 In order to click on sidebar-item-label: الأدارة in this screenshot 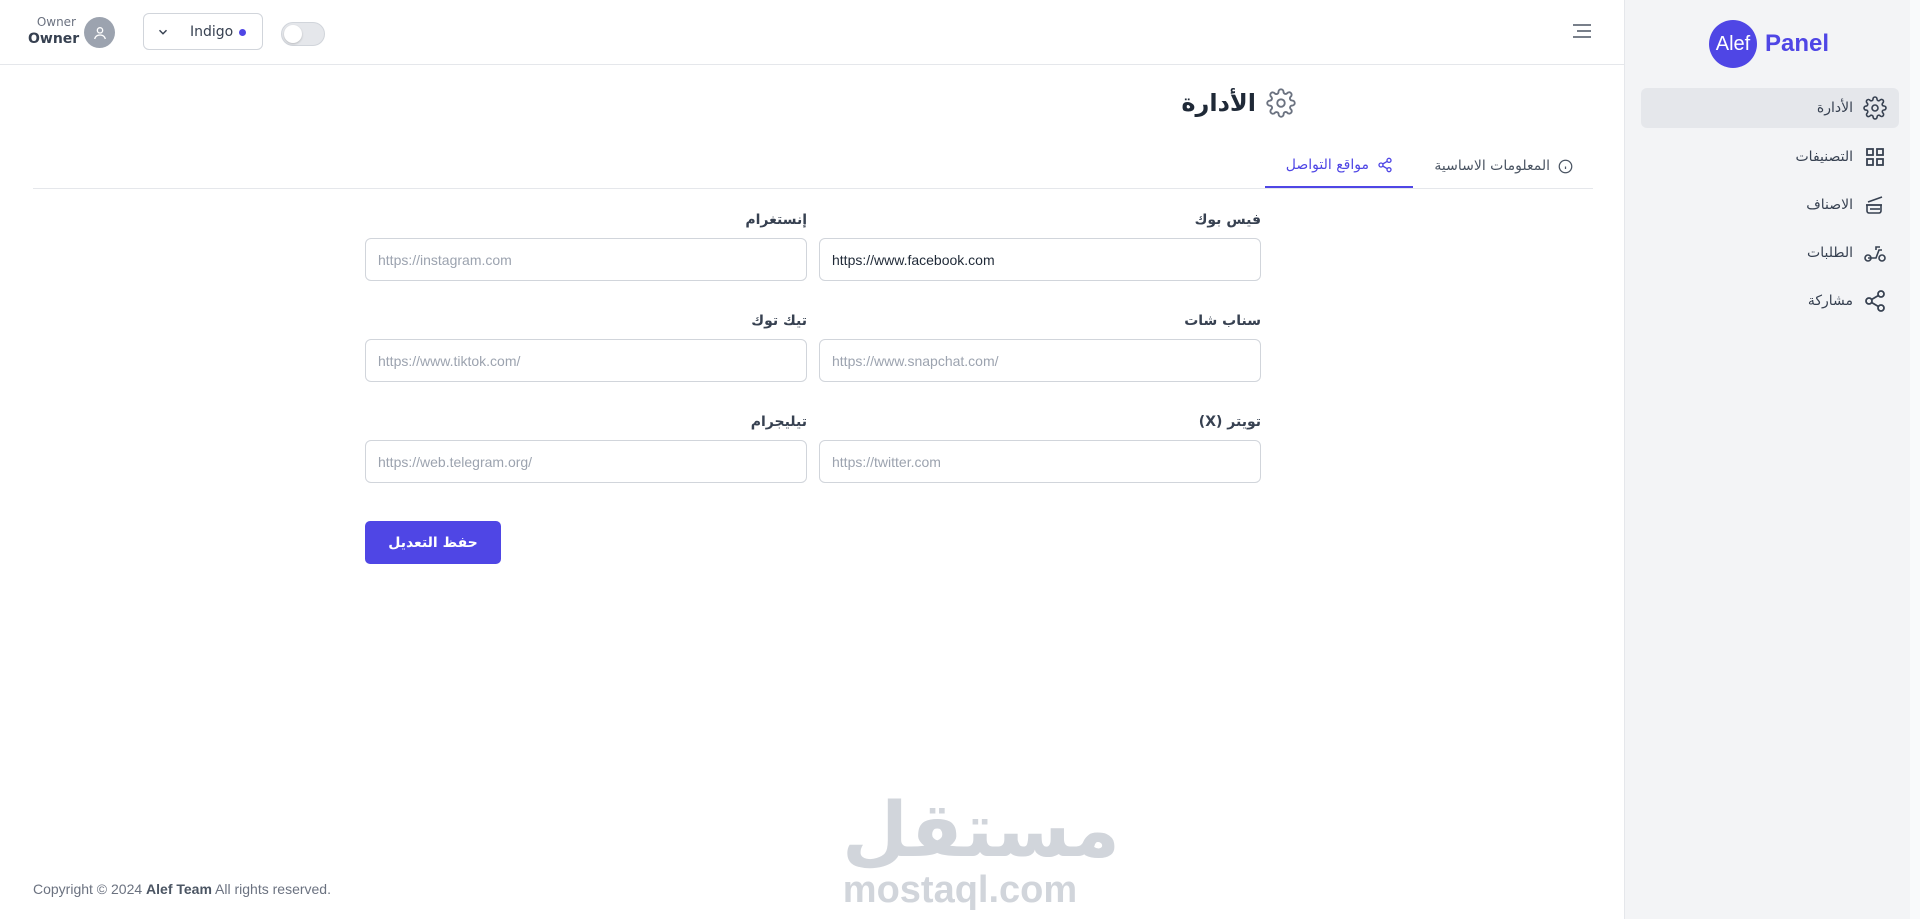, I will do `click(1834, 108)`.